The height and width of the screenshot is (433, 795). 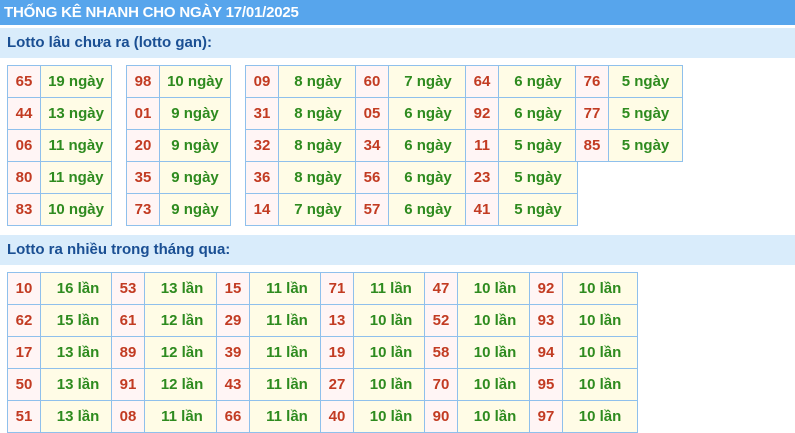 What do you see at coordinates (482, 209) in the screenshot?
I see `lotto-number: 41` at bounding box center [482, 209].